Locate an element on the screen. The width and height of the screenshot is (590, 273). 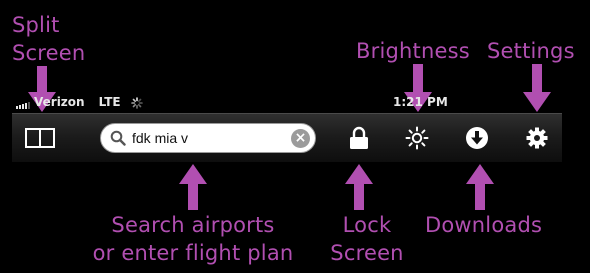
split-screen-icon is located at coordinates (40, 138).